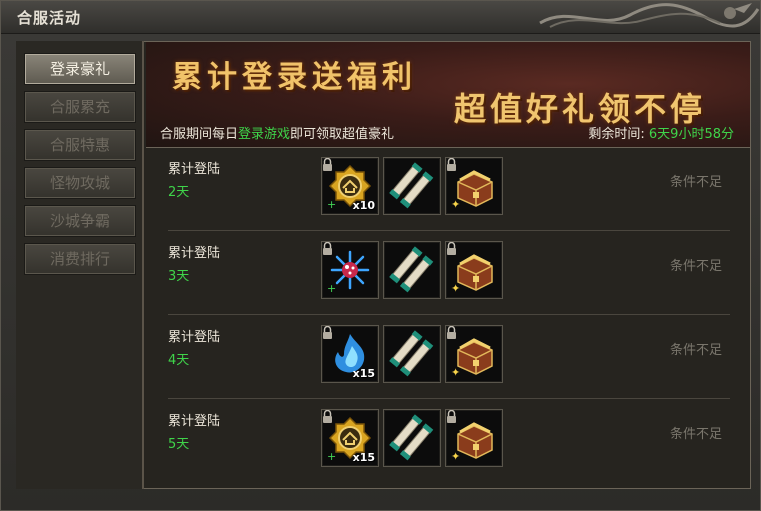 The height and width of the screenshot is (511, 761). What do you see at coordinates (80, 183) in the screenshot?
I see `tab-monster-siege: 怪物攻城` at bounding box center [80, 183].